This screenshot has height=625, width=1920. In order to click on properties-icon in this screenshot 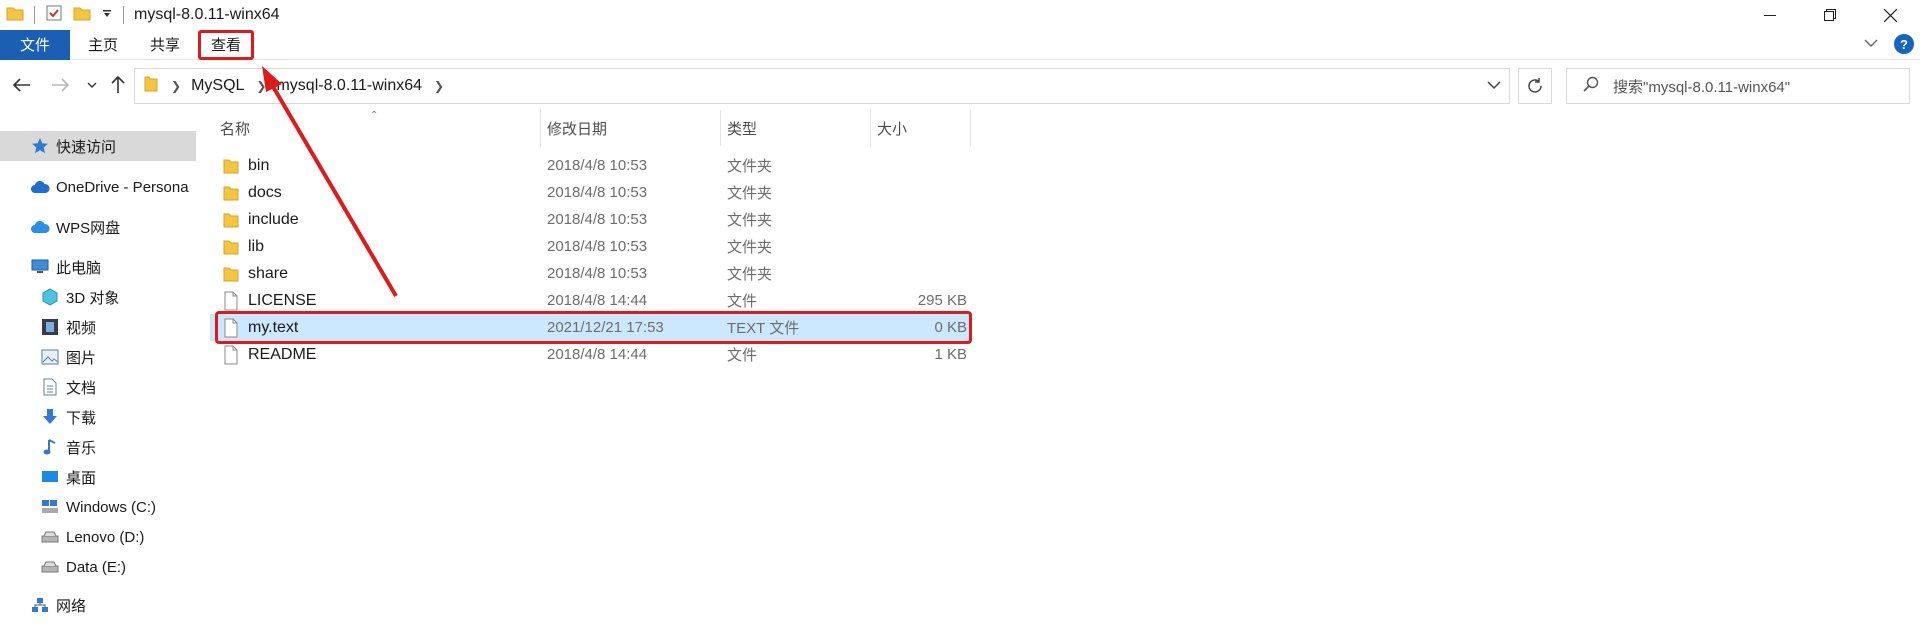, I will do `click(54, 15)`.